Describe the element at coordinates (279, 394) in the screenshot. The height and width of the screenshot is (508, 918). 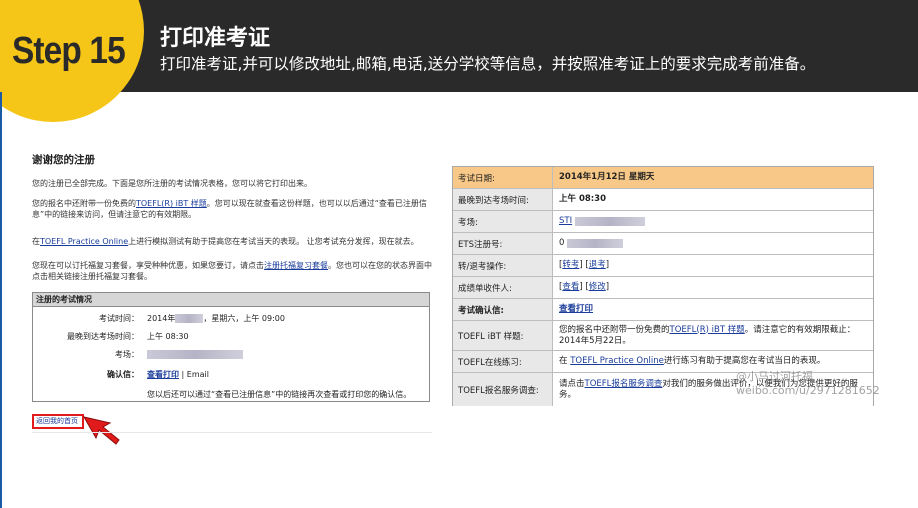
I see `reprint-footnote: 您以后还可以通过“查看已注册信息”中的链接再次查看或打印您的确认信。` at that location.